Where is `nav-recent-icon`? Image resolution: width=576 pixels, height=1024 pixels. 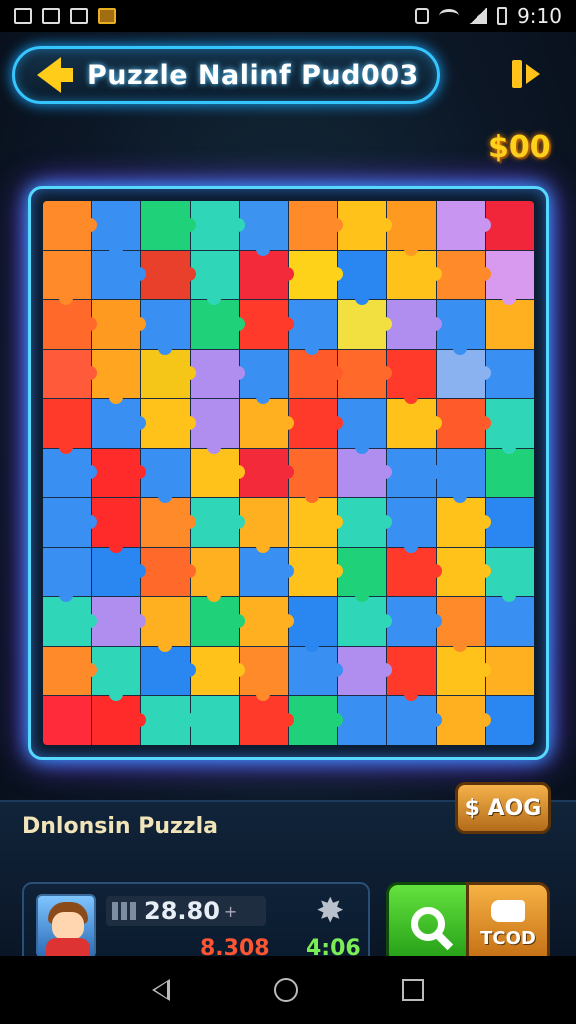 nav-recent-icon is located at coordinates (413, 990).